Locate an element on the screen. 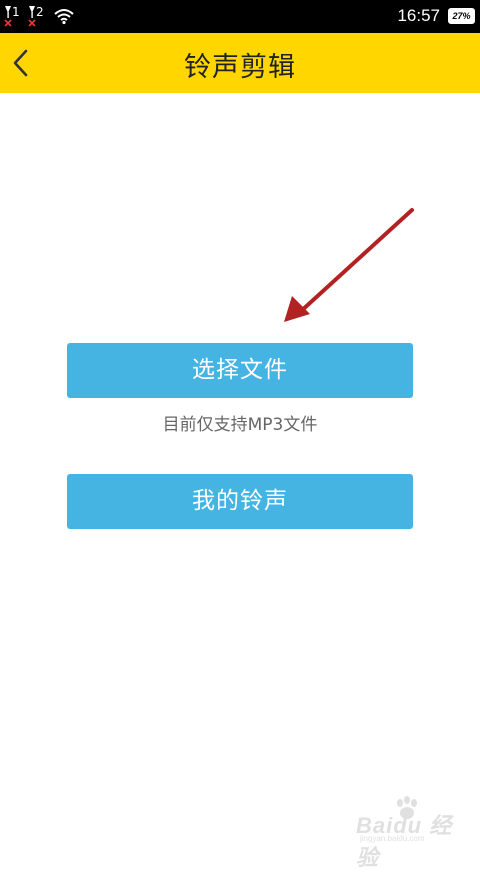 This screenshot has height=872, width=480. sim1-label: 1 is located at coordinates (16, 12).